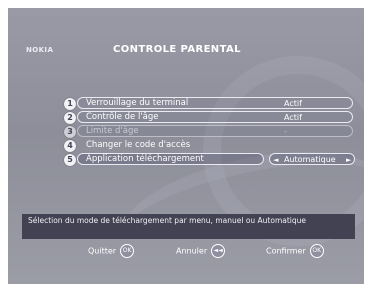  Describe the element at coordinates (218, 251) in the screenshot. I see `back-key-icon: ◄◄` at that location.